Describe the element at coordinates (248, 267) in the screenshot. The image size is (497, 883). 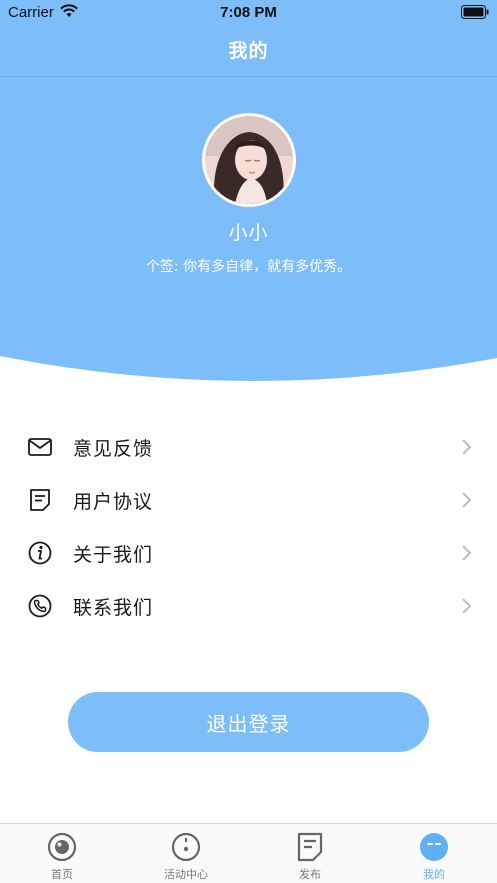
I see `user-signature: 个签: 你有多自律，就有多优秀。` at that location.